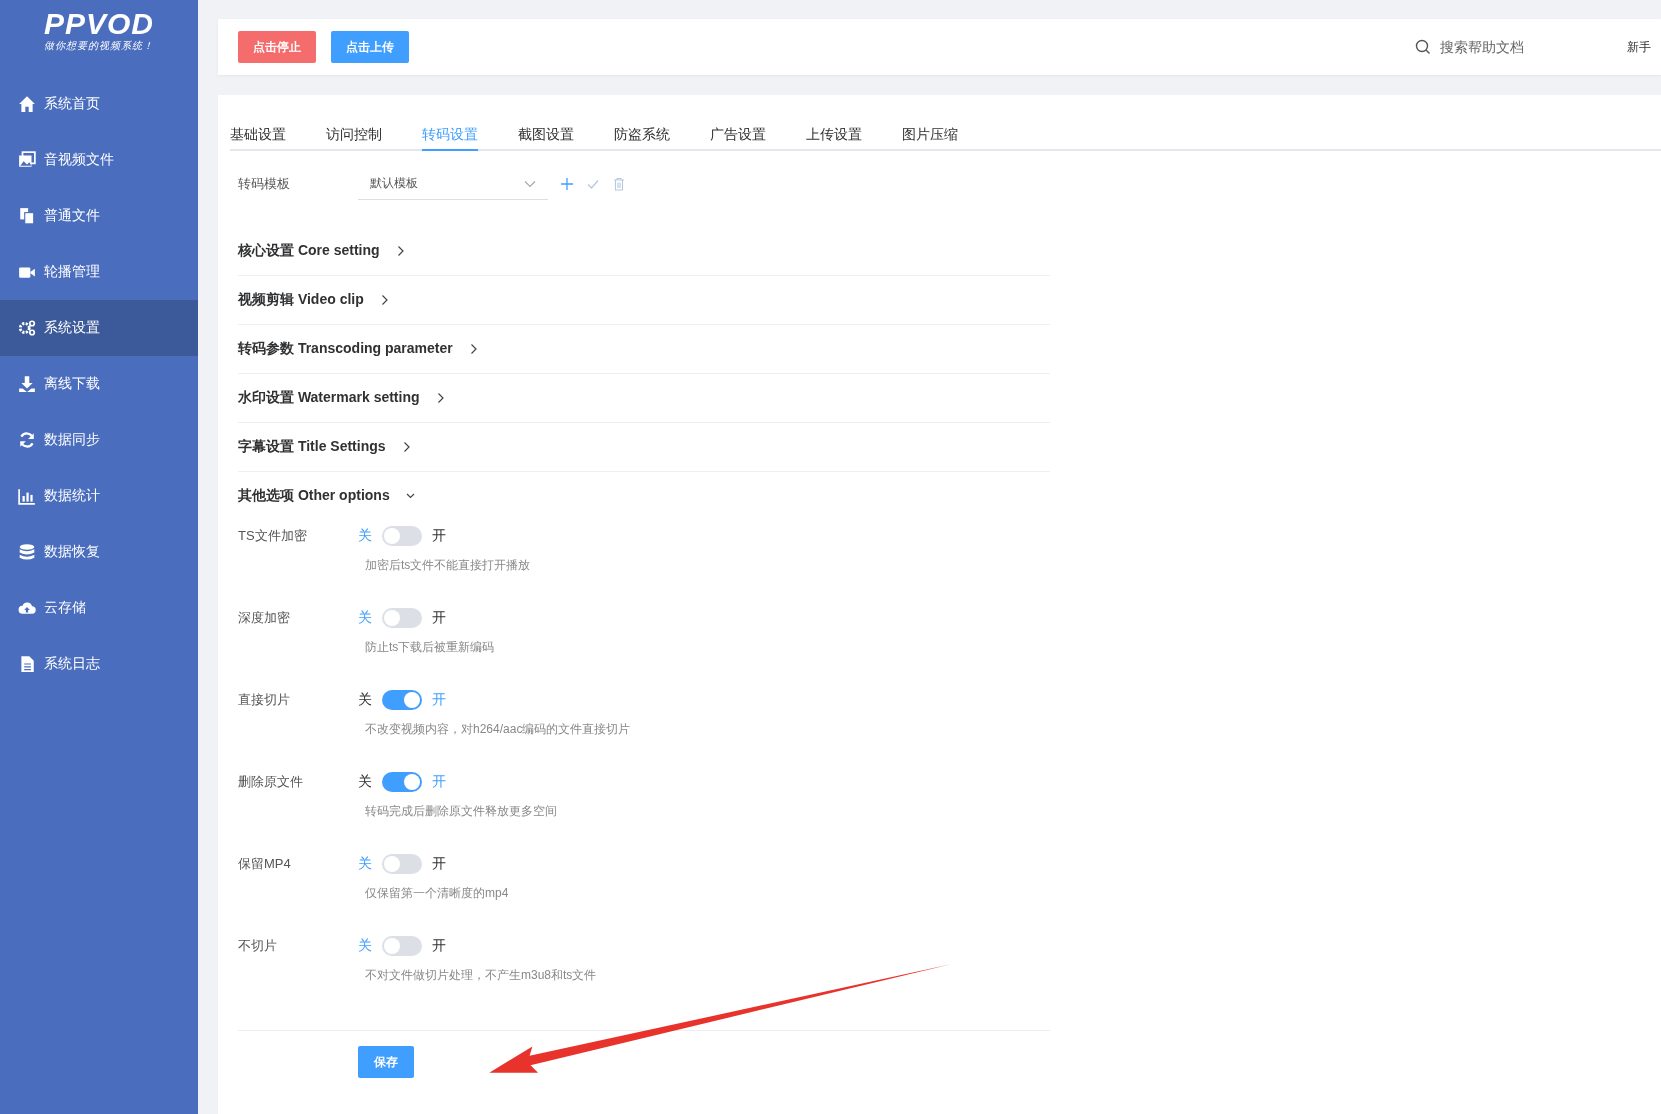  What do you see at coordinates (644, 496) in the screenshot?
I see `collapse-header: 其他选项 Other options` at bounding box center [644, 496].